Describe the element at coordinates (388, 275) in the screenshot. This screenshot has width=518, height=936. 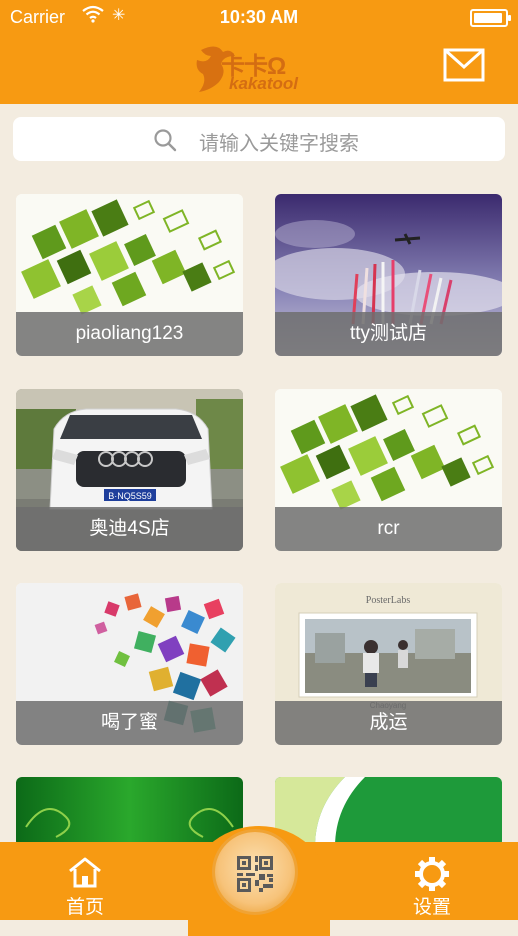
I see `store-card: tty测试店` at that location.